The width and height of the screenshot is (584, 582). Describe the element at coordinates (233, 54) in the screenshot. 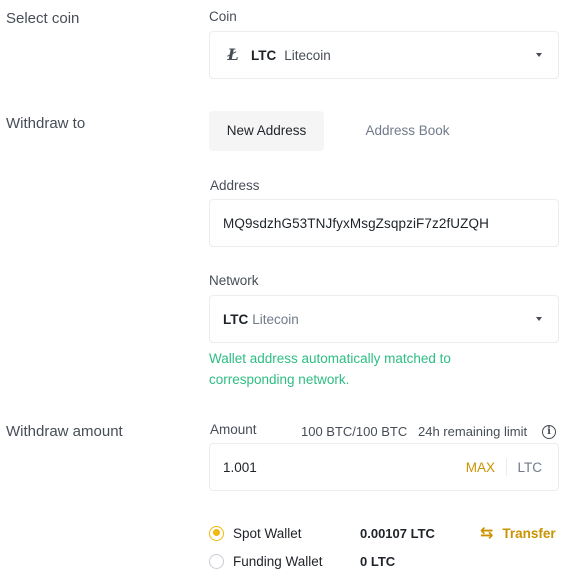

I see `litecoin-icon: Ł` at that location.